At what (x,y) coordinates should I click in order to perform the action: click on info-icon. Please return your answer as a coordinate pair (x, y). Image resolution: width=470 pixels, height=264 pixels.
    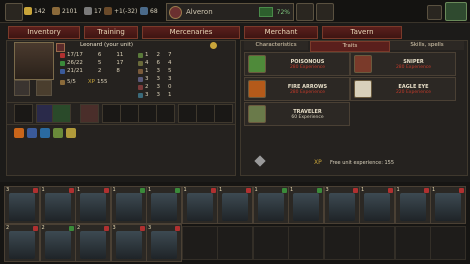
    Looking at the image, I should click on (213, 45).